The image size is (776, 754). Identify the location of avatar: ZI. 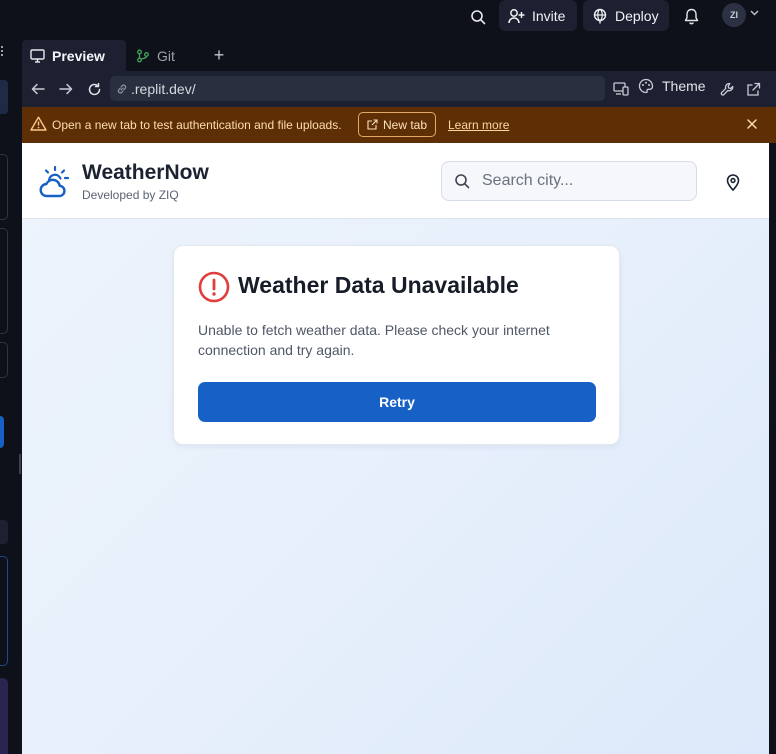
(734, 15).